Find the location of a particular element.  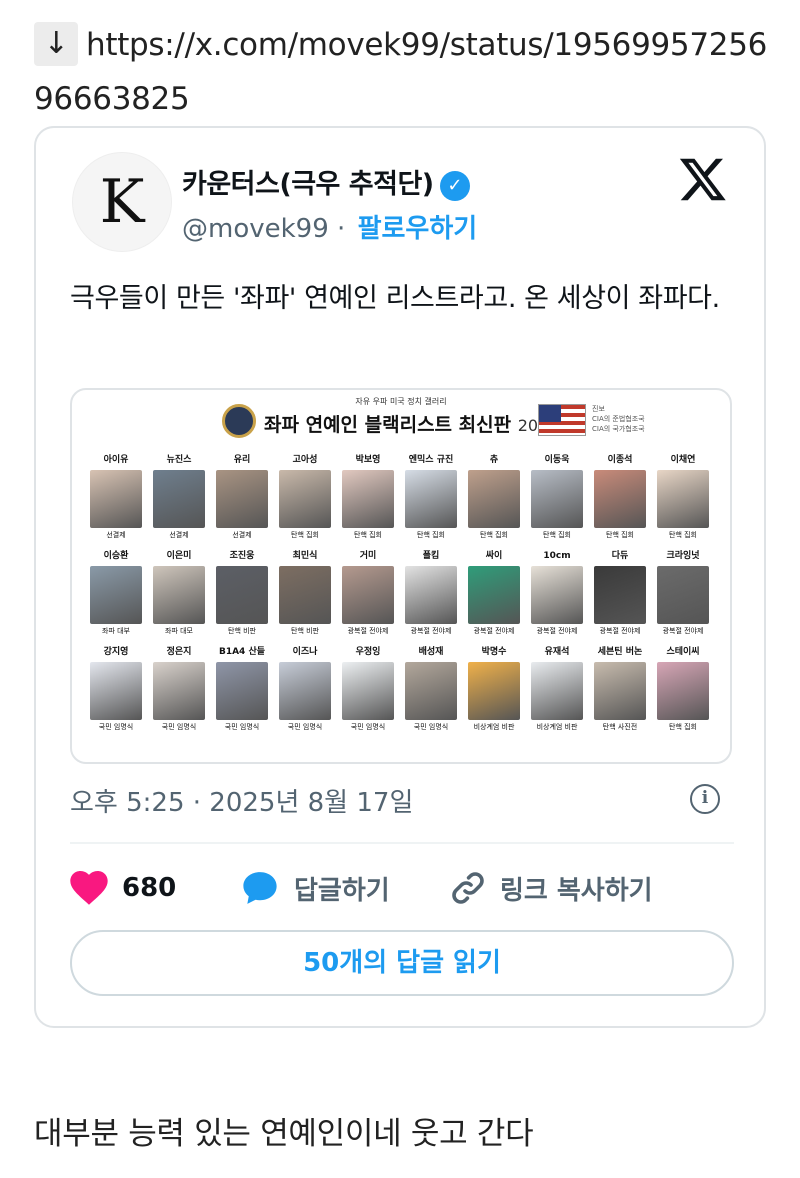

copy-link-button: 링크 복사하기 is located at coordinates (551, 888).